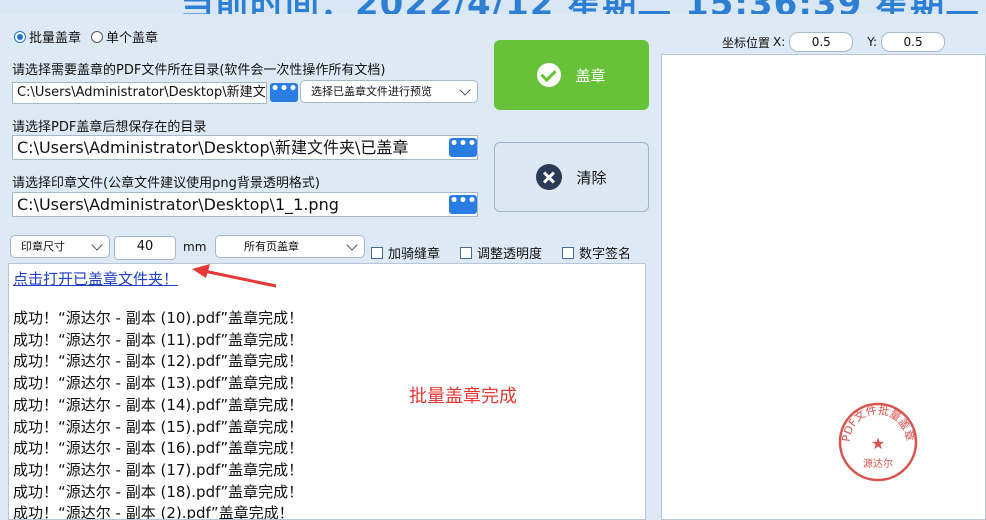 This screenshot has height=520, width=986. What do you see at coordinates (271, 246) in the screenshot?
I see `page-range-select-value: 所有页盖章` at bounding box center [271, 246].